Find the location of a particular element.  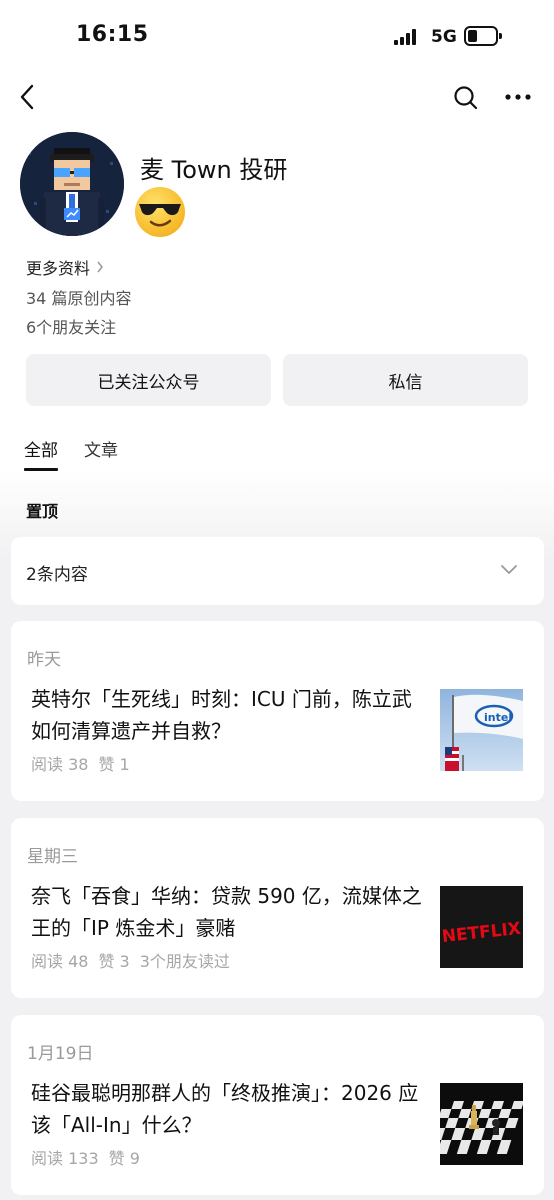

read-count: 阅读 48 is located at coordinates (60, 961).